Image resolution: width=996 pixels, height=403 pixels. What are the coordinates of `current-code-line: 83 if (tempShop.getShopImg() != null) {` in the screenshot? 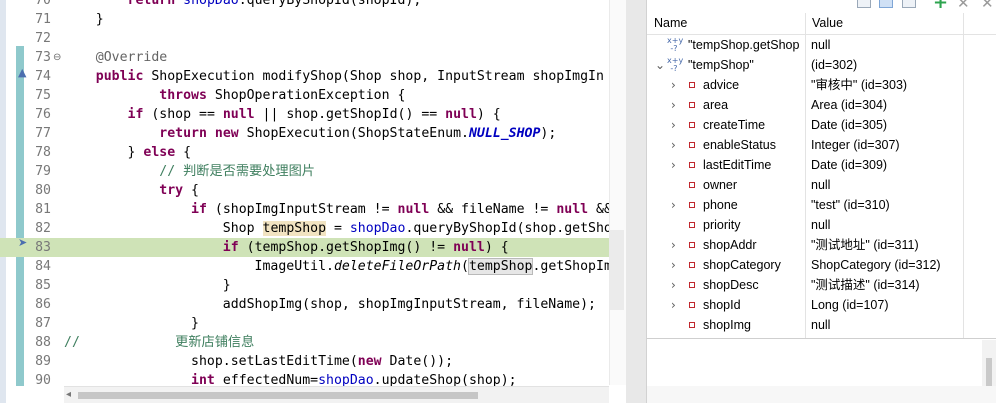 It's located at (313, 247).